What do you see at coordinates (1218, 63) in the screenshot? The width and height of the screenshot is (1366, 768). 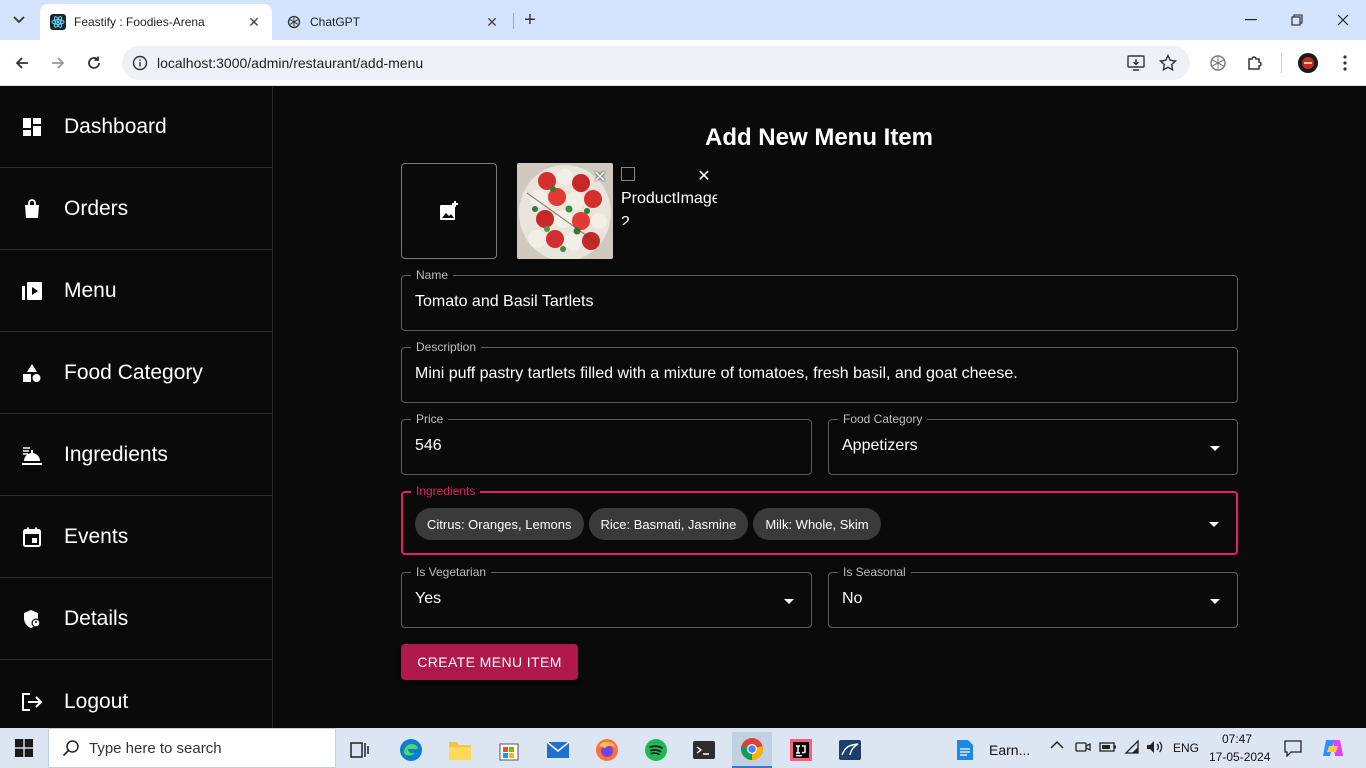 I see `extension-openai-icon` at bounding box center [1218, 63].